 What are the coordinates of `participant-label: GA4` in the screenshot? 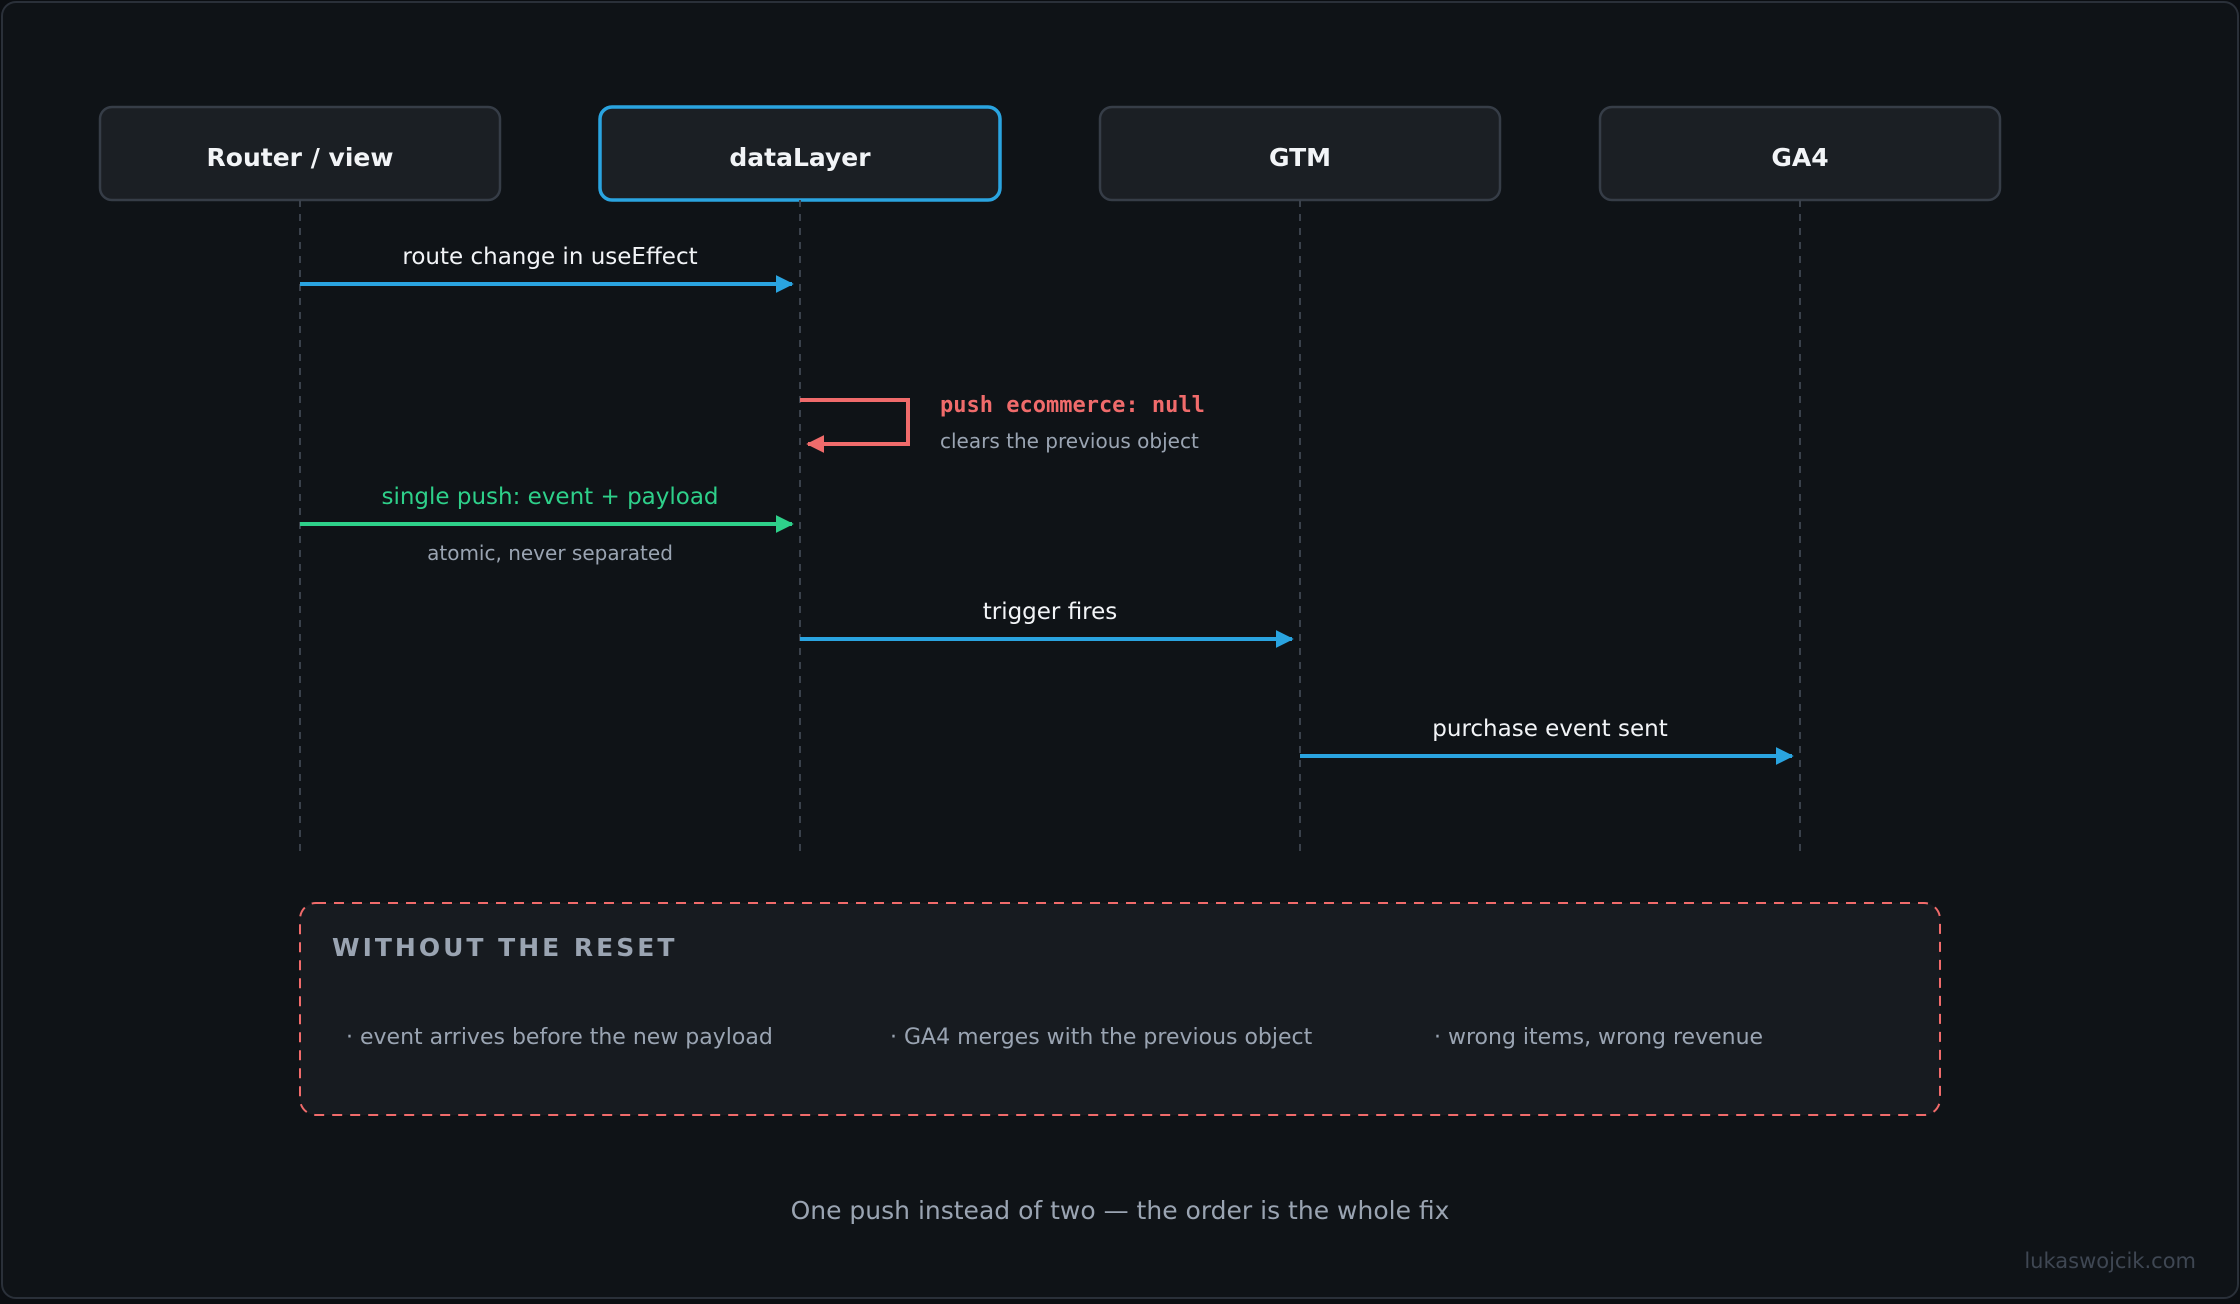 It's located at (1799, 157).